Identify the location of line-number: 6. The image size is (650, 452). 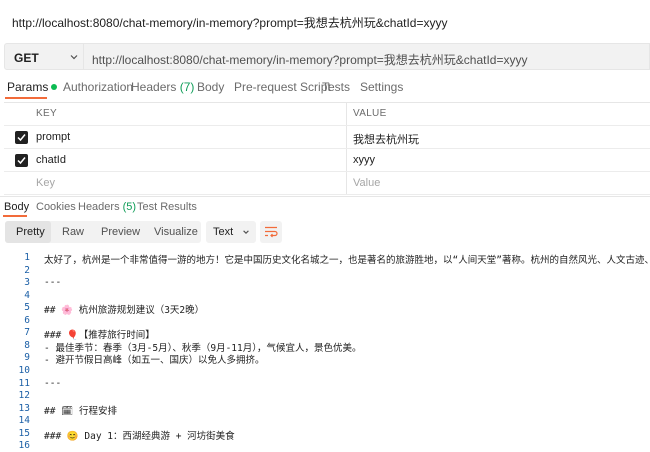
(27, 320).